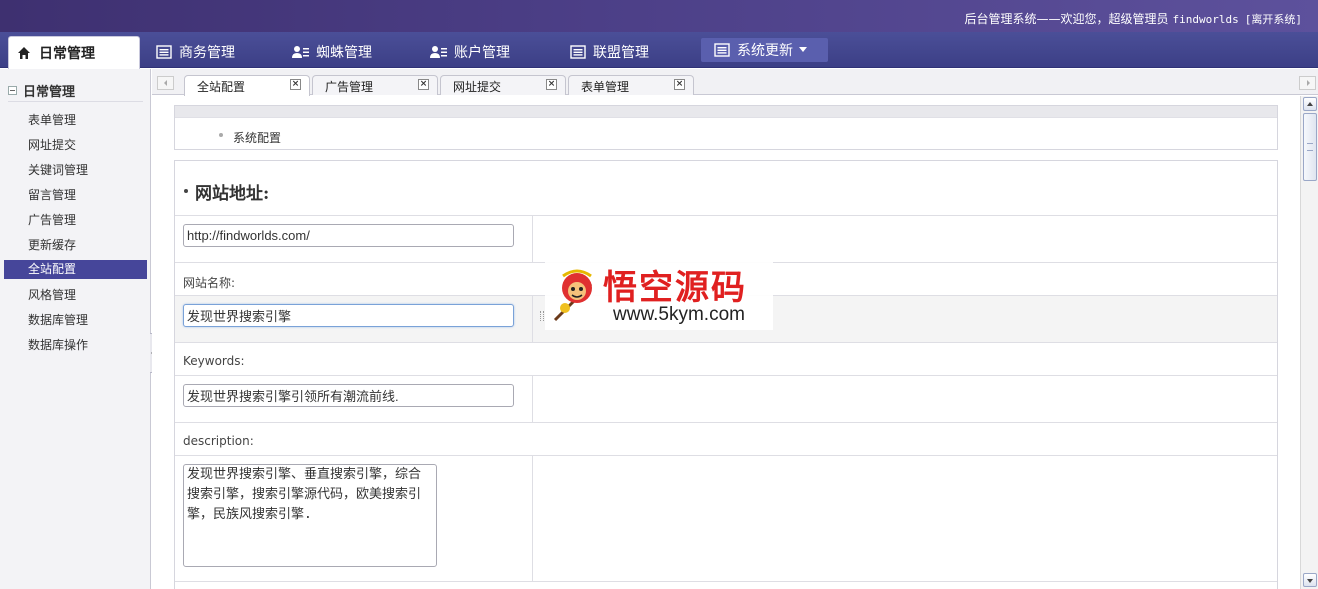  I want to click on nav-tab-label: 联盟管理, so click(621, 53).